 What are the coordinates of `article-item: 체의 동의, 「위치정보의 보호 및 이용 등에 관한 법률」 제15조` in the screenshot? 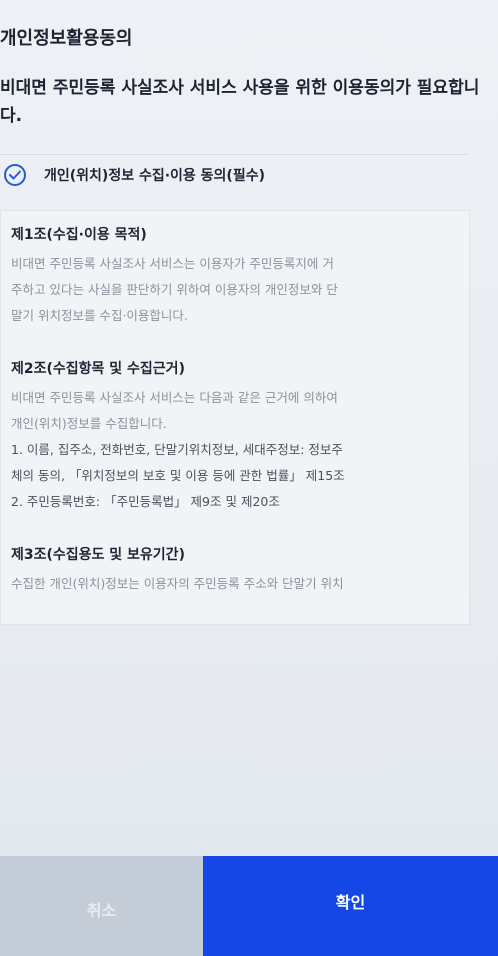 It's located at (178, 475).